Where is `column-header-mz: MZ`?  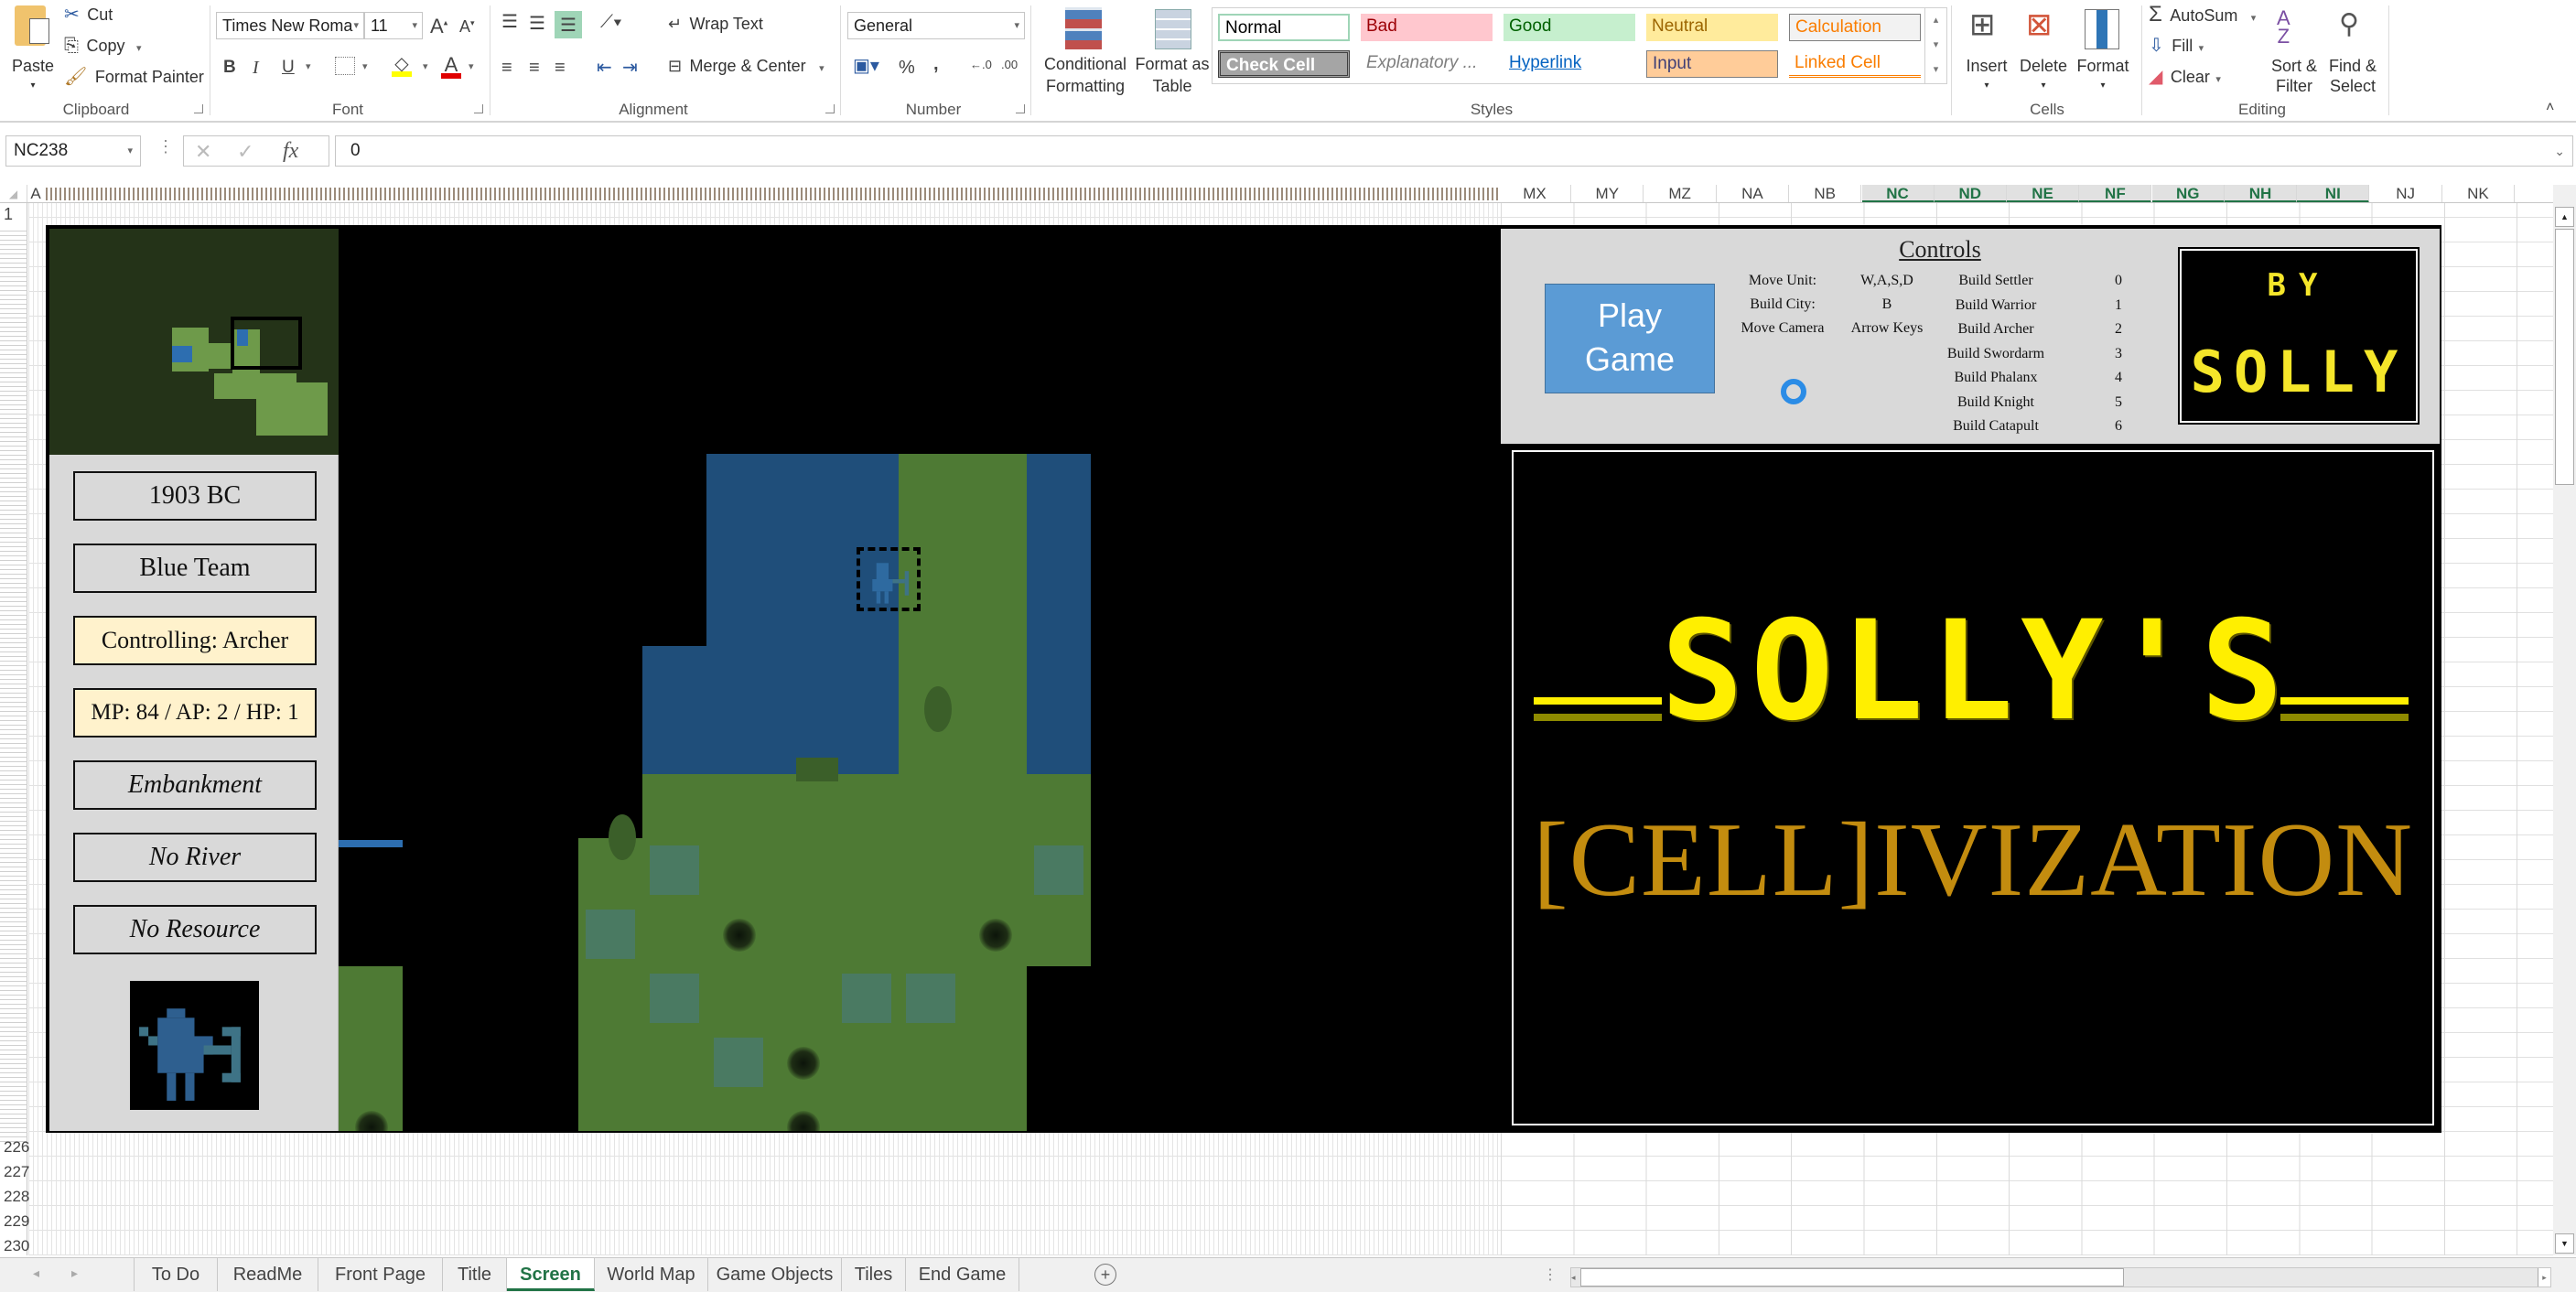 column-header-mz: MZ is located at coordinates (1680, 194).